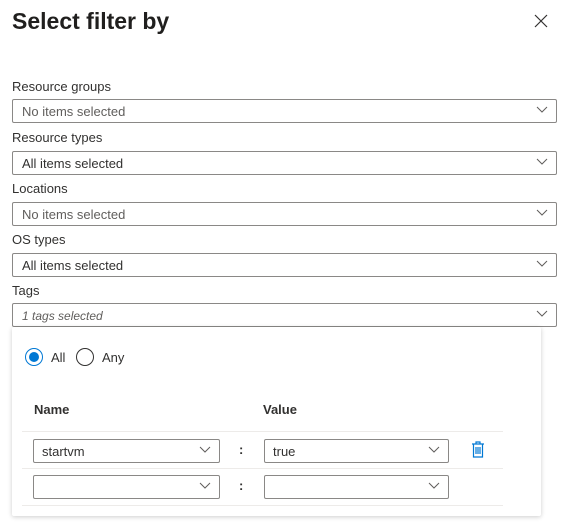  What do you see at coordinates (478, 449) in the screenshot?
I see `delete-icon` at bounding box center [478, 449].